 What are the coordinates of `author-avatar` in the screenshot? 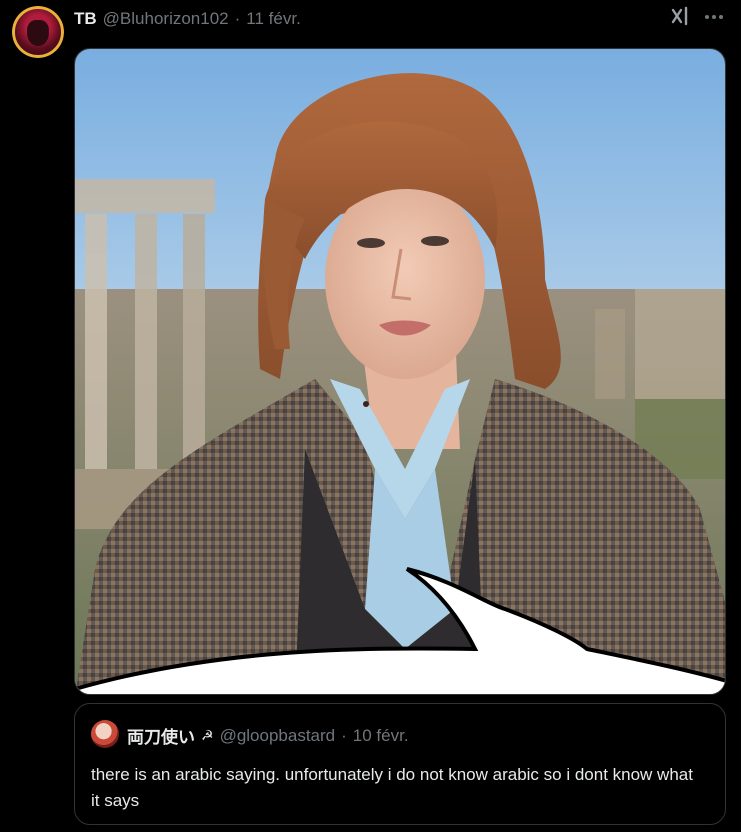 It's located at (38, 32).